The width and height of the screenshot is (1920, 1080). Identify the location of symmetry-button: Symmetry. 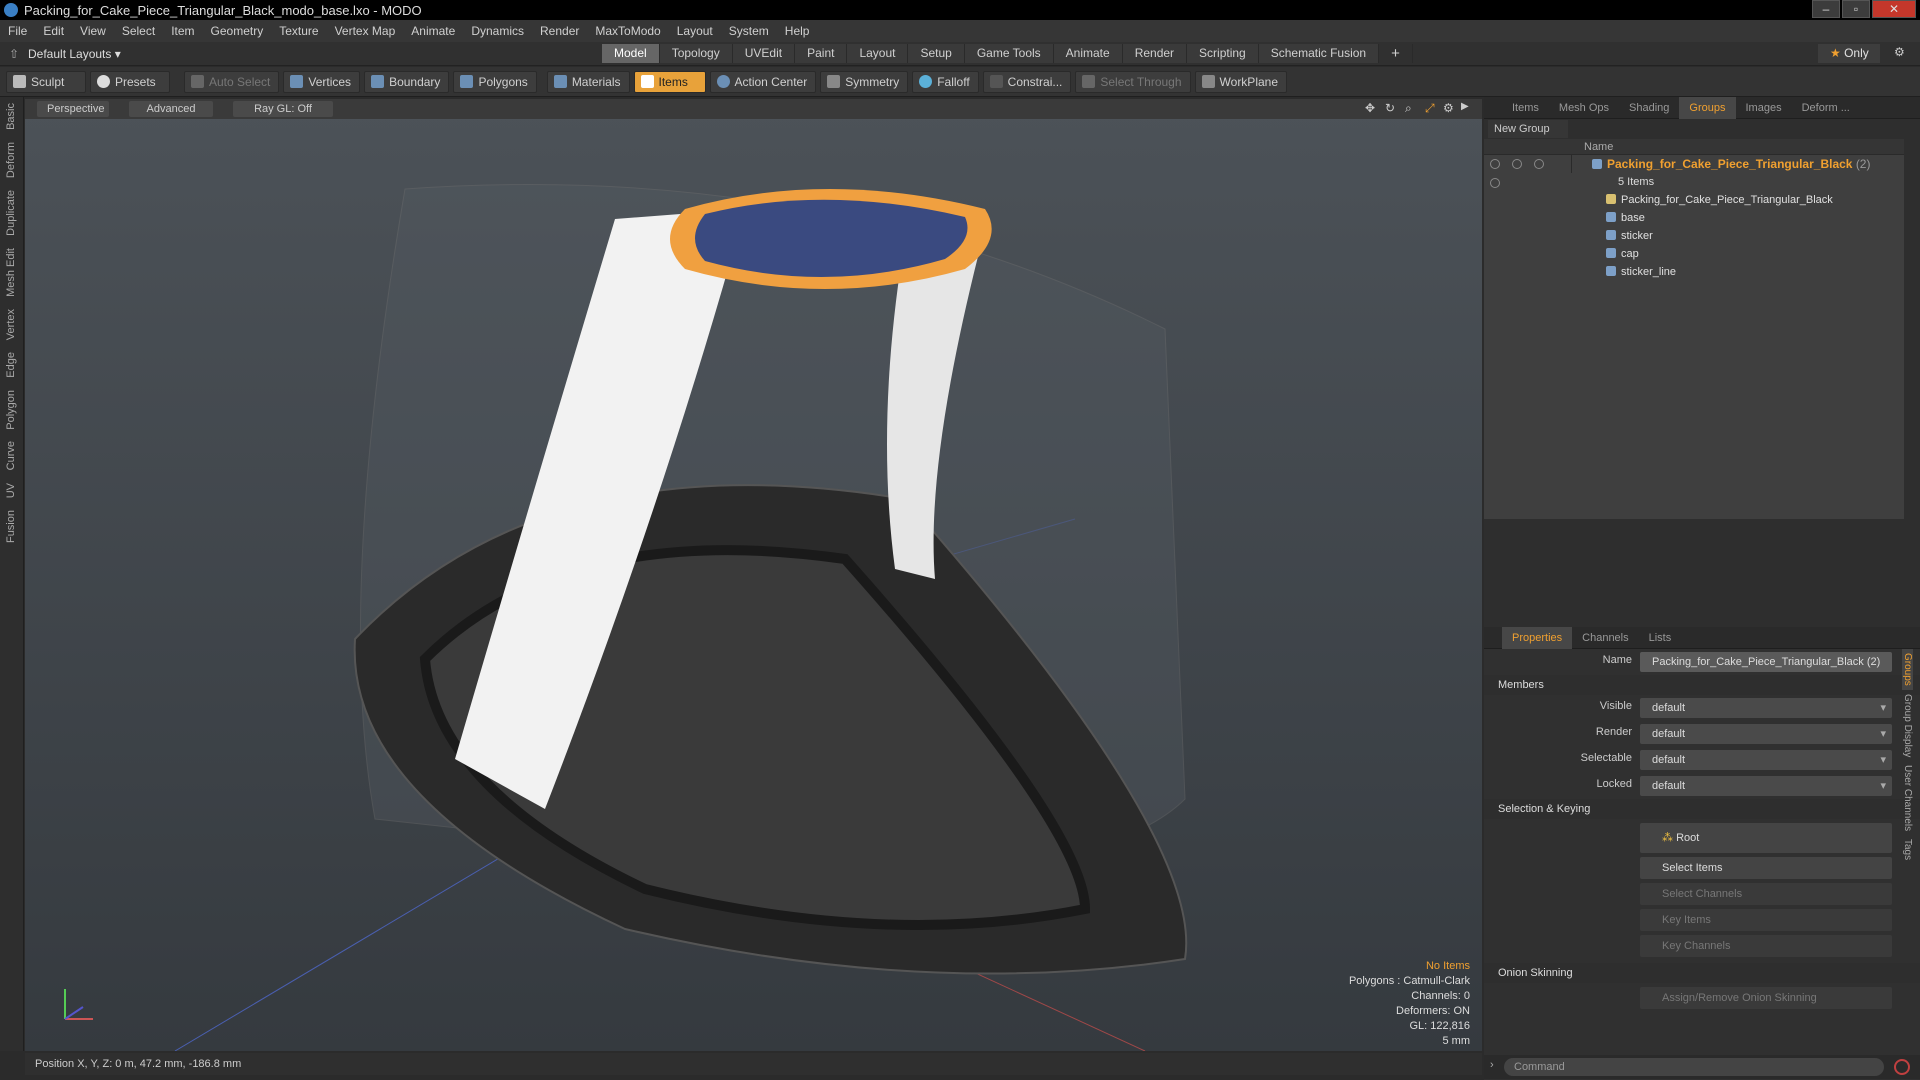
(864, 81).